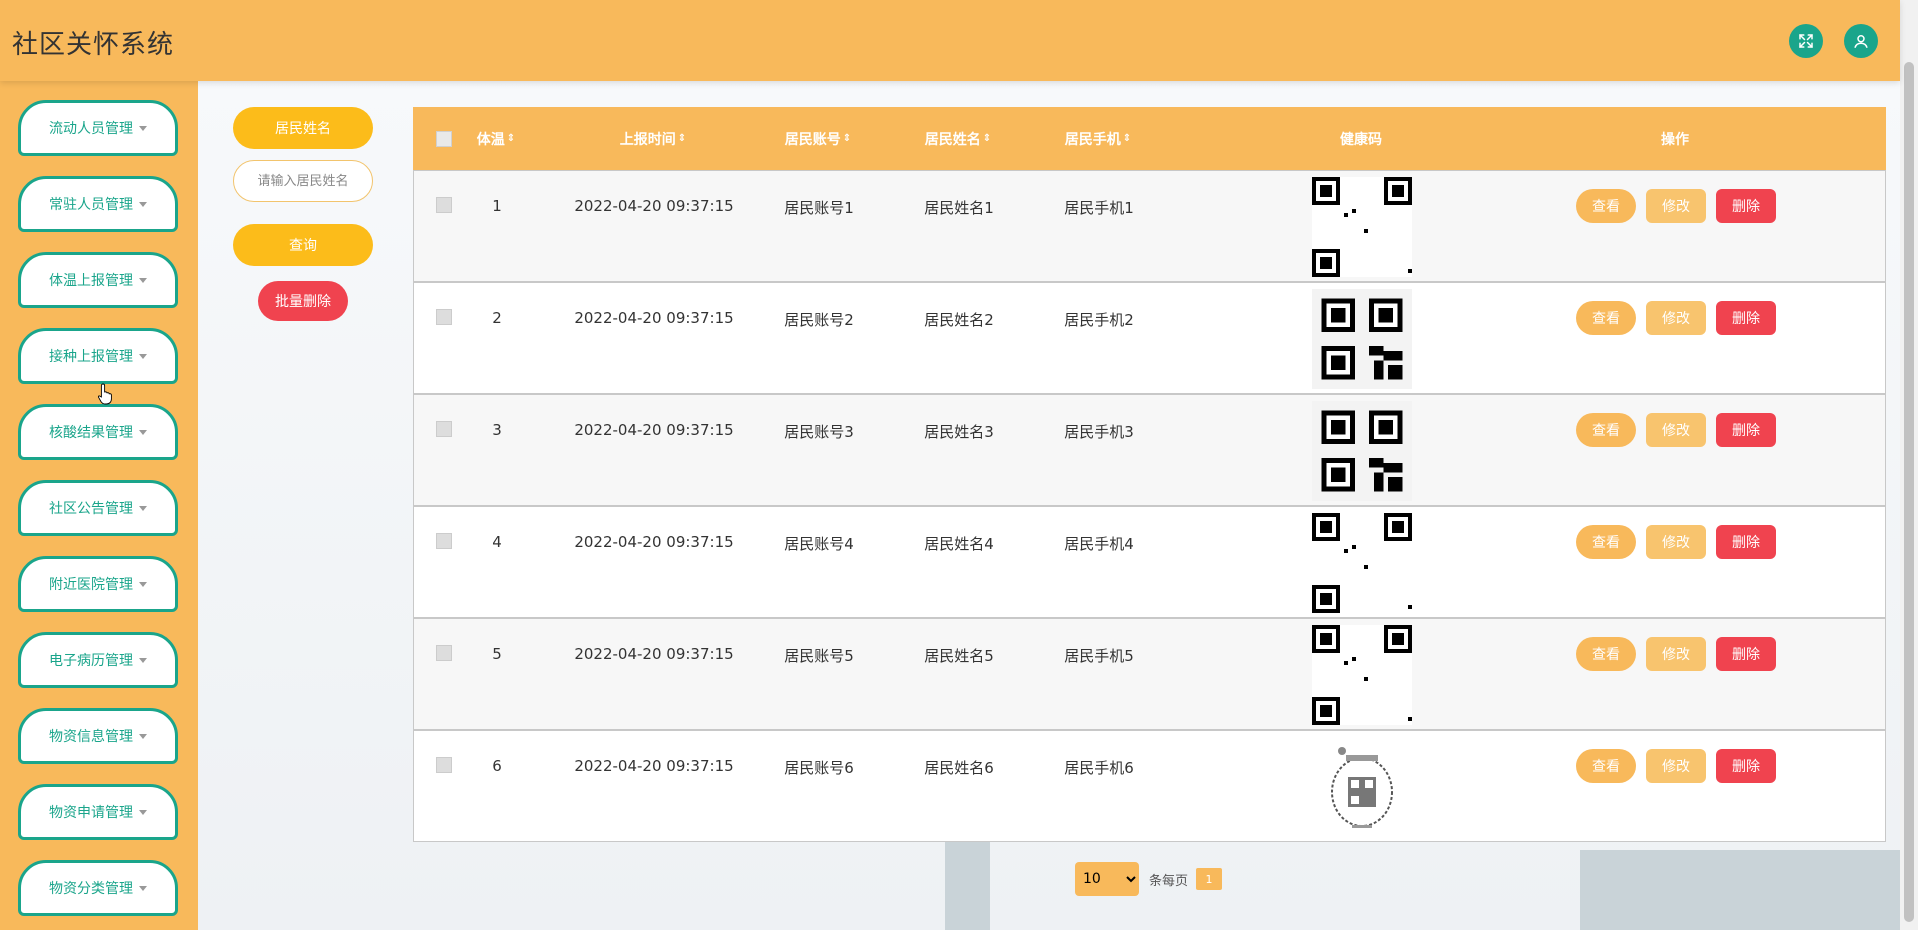  I want to click on cell-temperature: 1, so click(497, 206).